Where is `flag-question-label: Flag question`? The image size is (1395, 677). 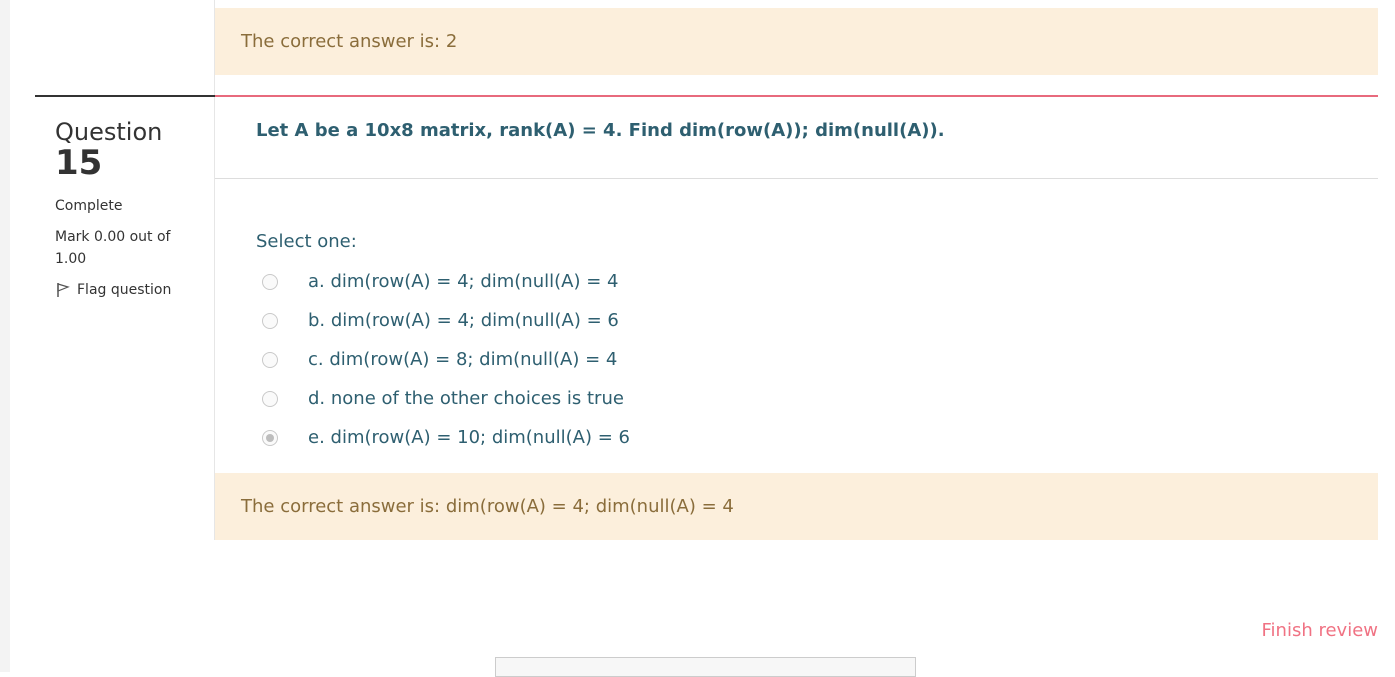
flag-question-label: Flag question is located at coordinates (124, 290).